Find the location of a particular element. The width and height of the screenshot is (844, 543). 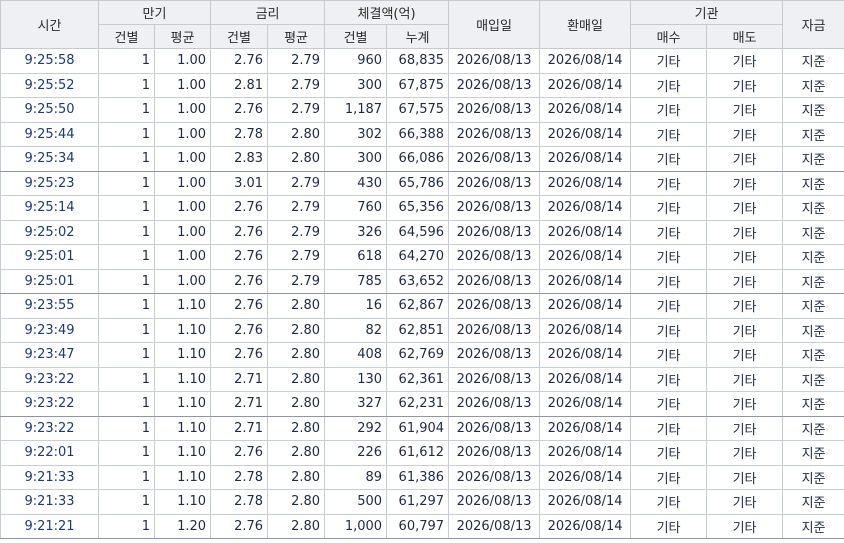

header-fund: 자금 is located at coordinates (813, 24).